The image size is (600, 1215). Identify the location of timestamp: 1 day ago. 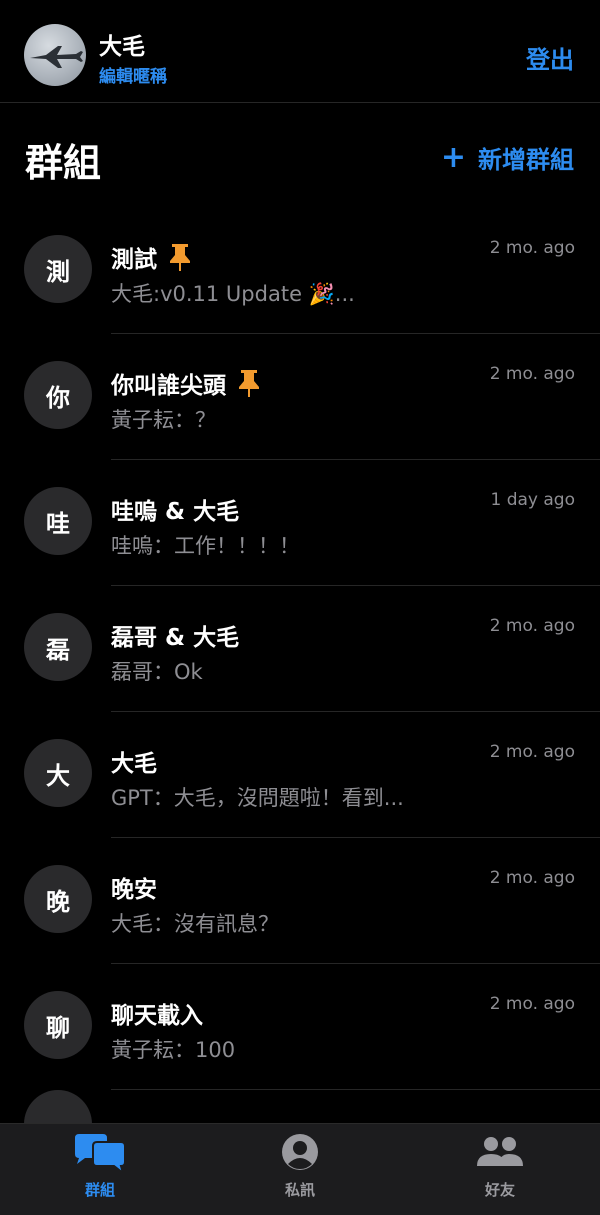
(532, 500).